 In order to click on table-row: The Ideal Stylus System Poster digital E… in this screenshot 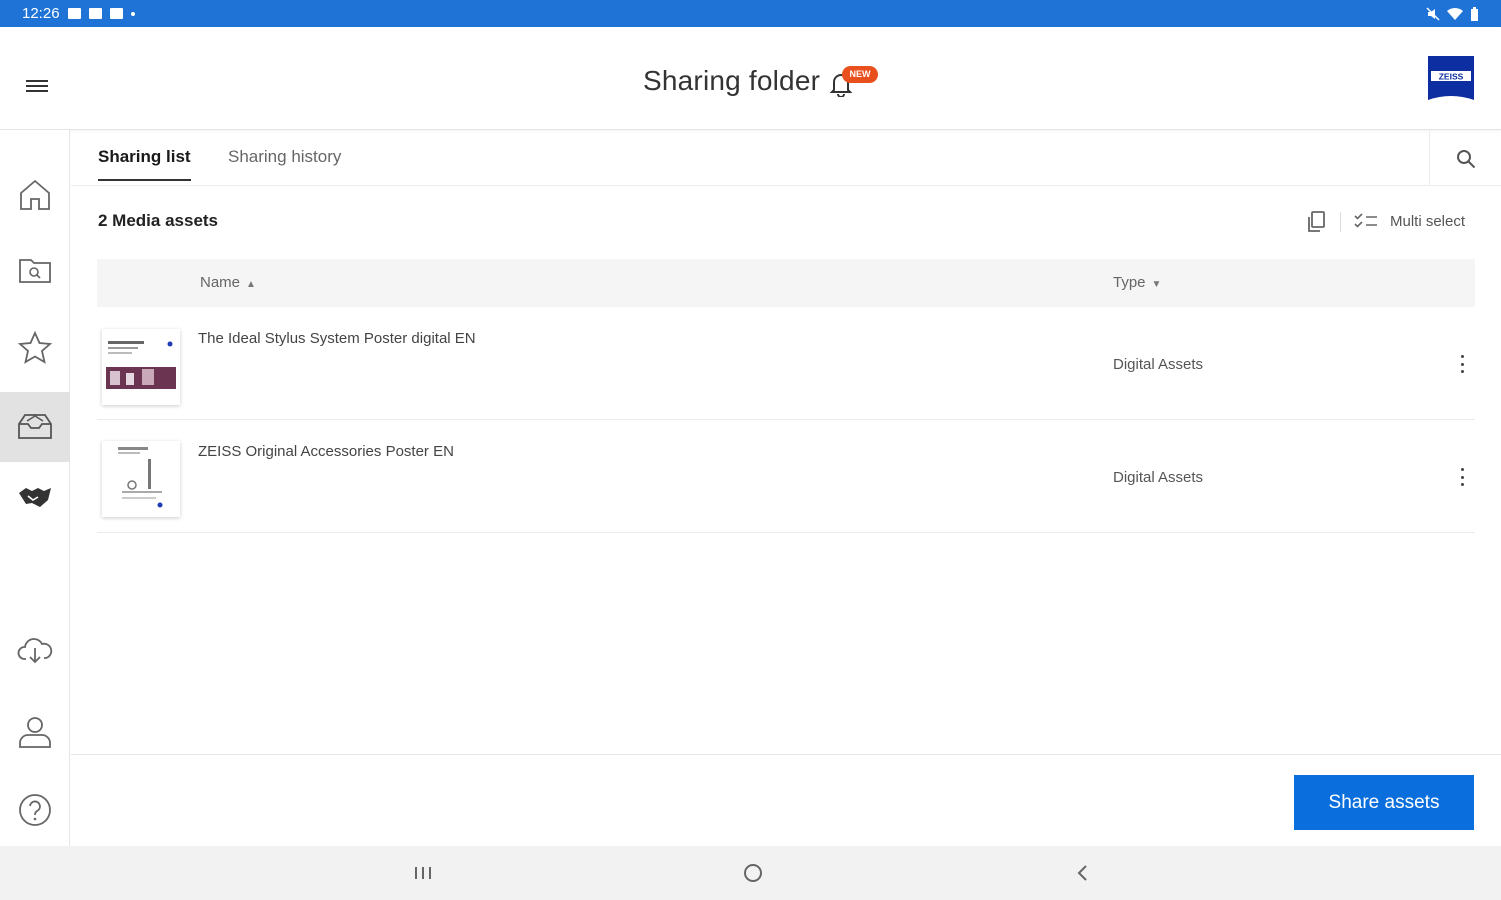, I will do `click(786, 363)`.